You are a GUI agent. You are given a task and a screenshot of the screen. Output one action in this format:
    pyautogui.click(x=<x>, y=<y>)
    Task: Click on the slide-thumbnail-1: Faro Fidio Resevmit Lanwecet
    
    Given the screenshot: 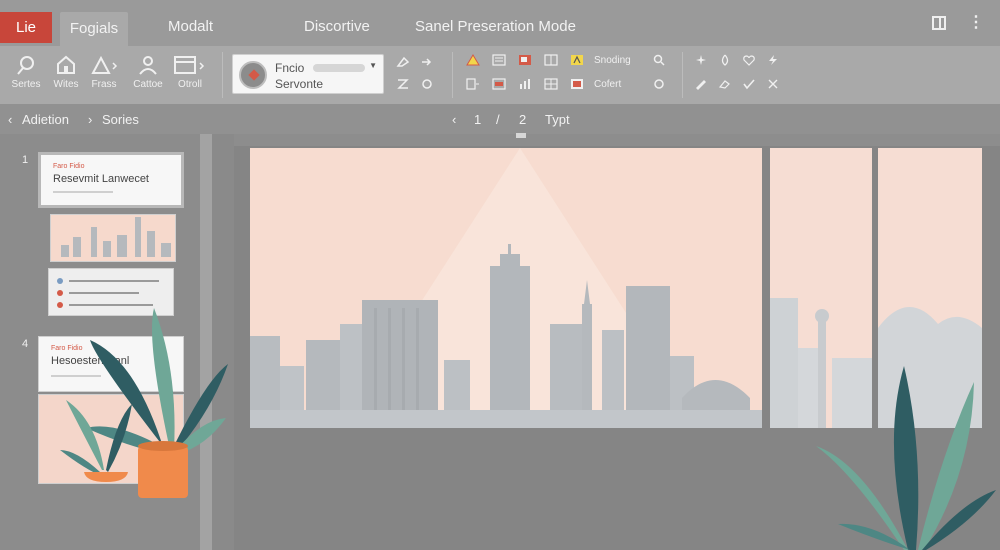 What is the action you would take?
    pyautogui.click(x=111, y=180)
    